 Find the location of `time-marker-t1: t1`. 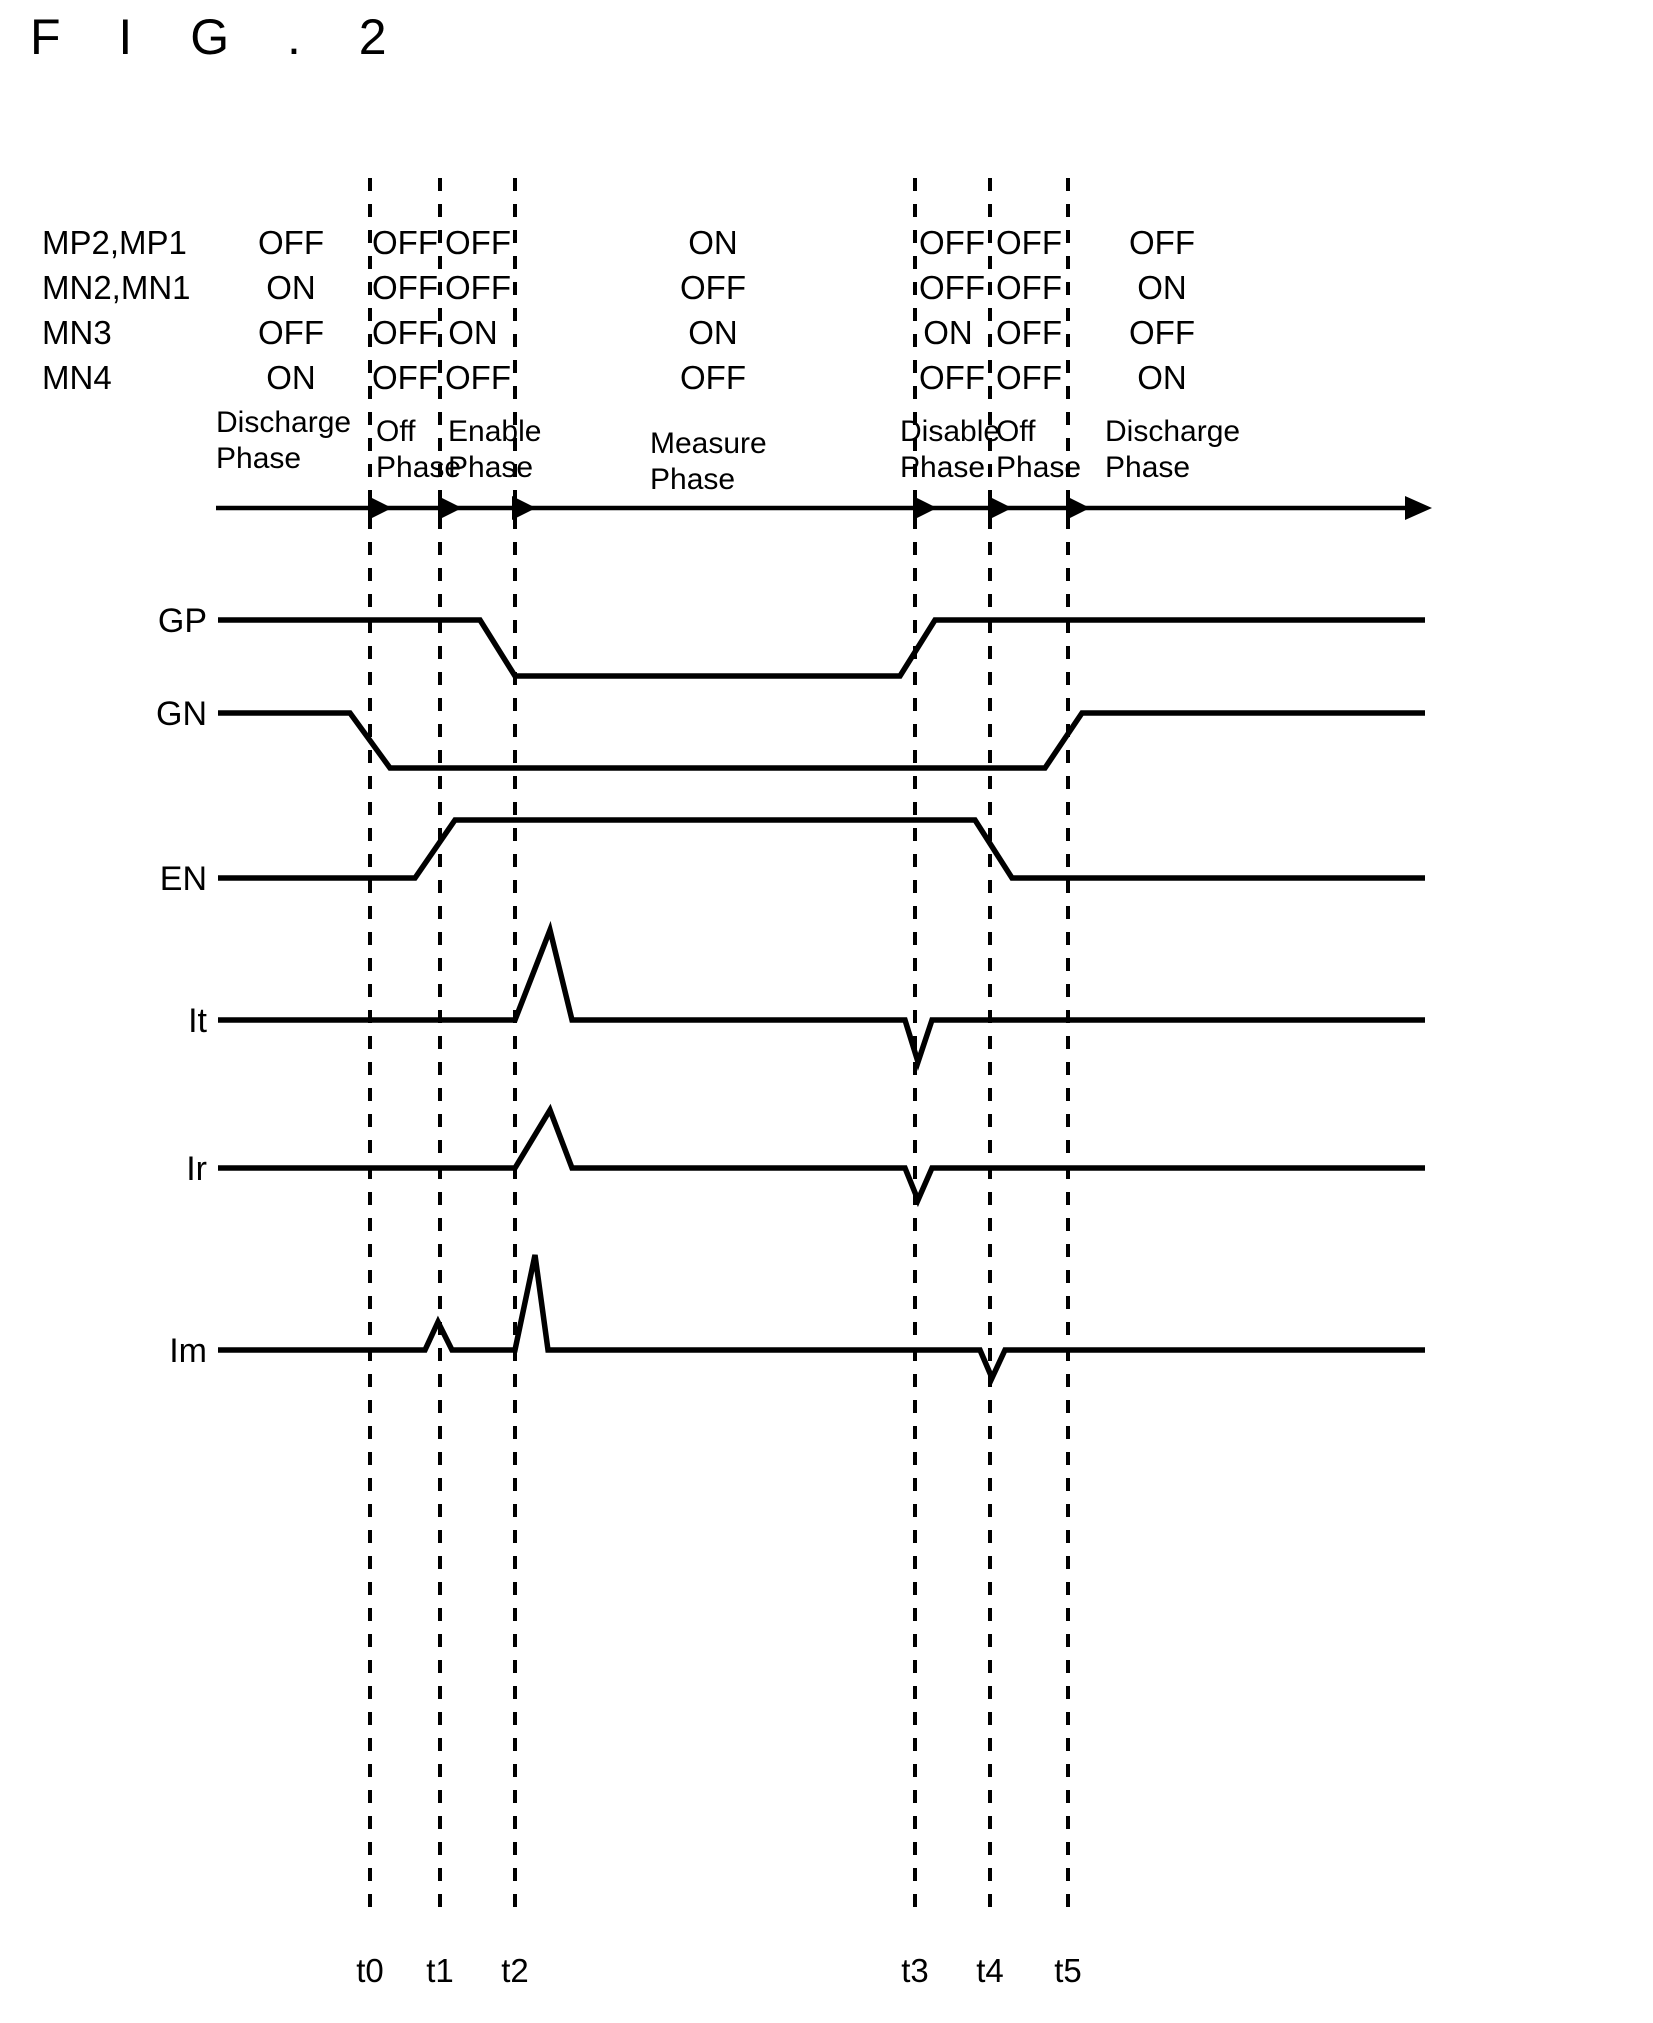

time-marker-t1: t1 is located at coordinates (440, 1970).